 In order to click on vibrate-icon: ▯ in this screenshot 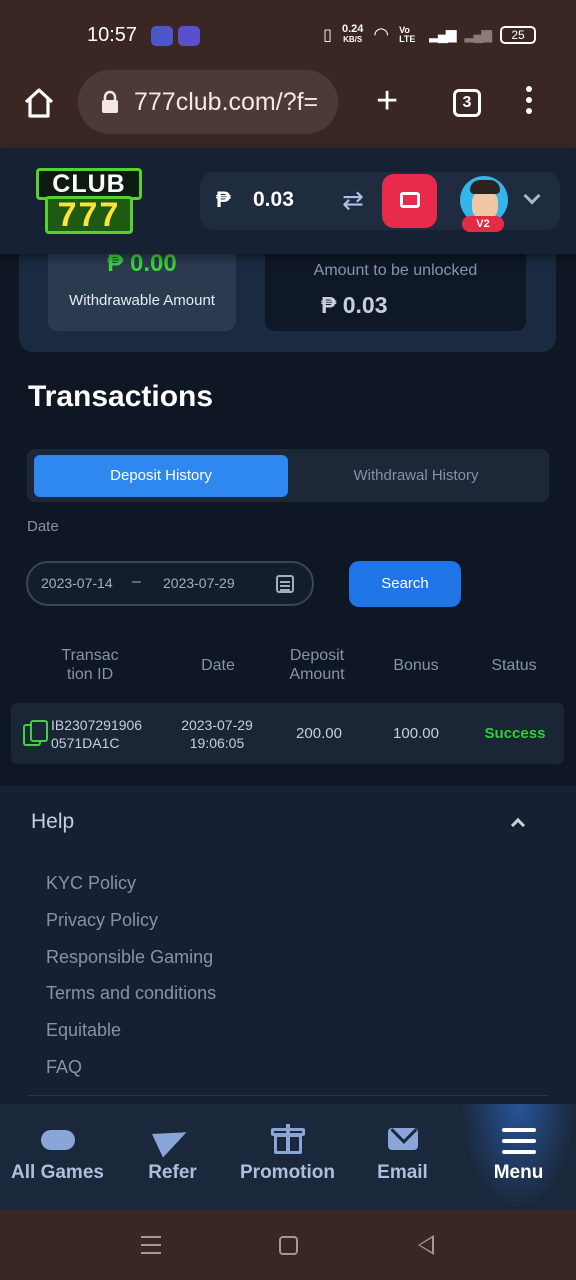, I will do `click(327, 35)`.